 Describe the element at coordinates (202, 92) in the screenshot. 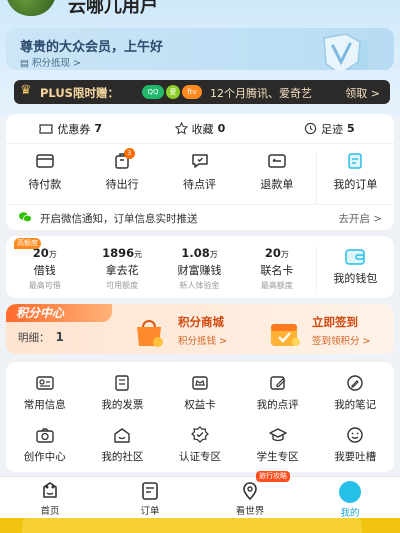

I see `plus-banner: ♛ PLUS限时赠： QQ 爱 ftv 12个月腾讯、爱奇艺 领取 >` at that location.